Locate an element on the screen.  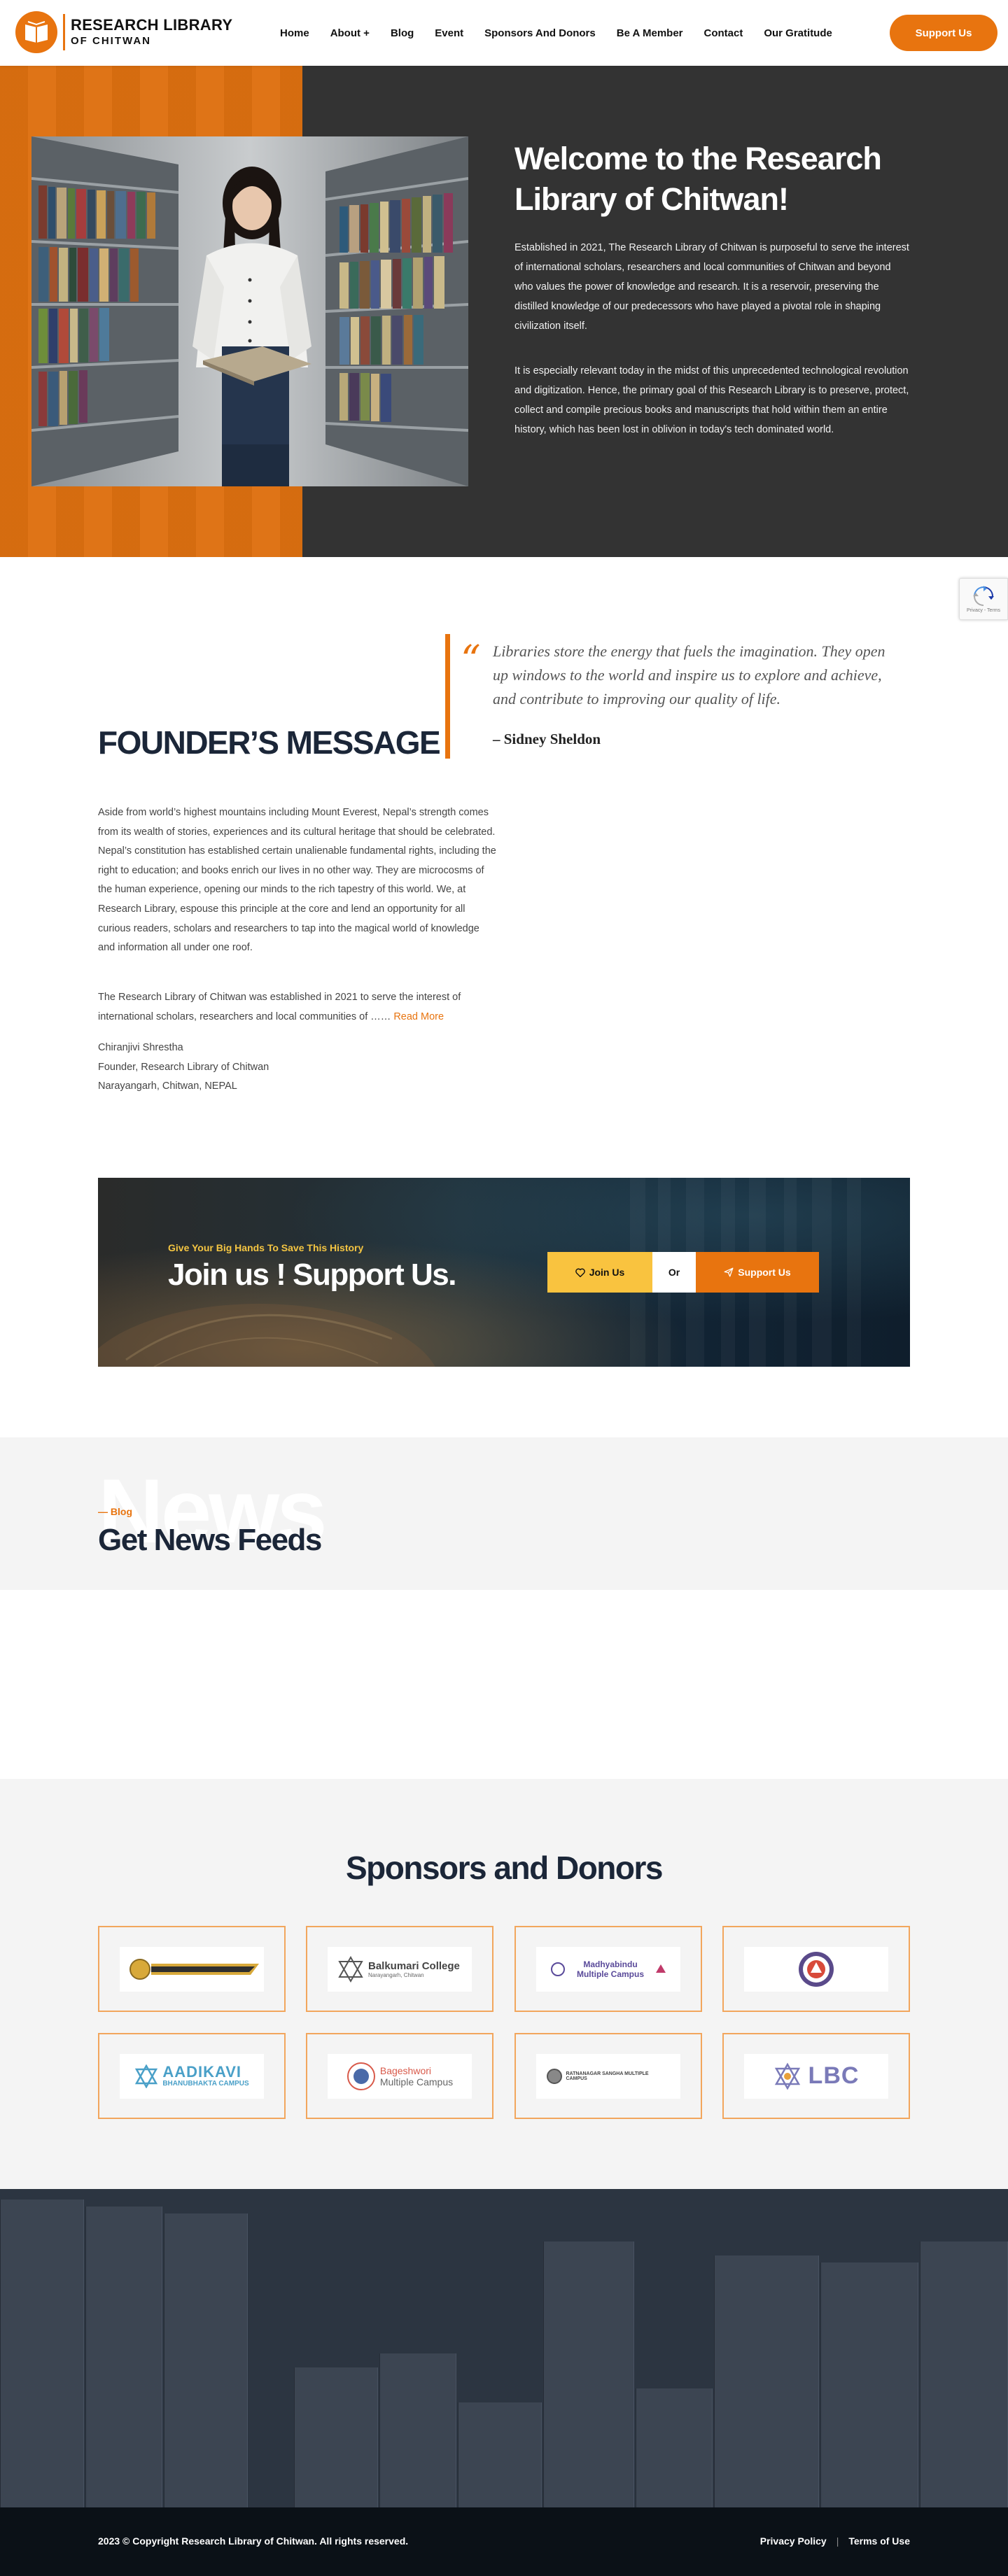
sponsor-card-5: AADIKAVI BHANUBHAKTA CAMPUS is located at coordinates (192, 2076).